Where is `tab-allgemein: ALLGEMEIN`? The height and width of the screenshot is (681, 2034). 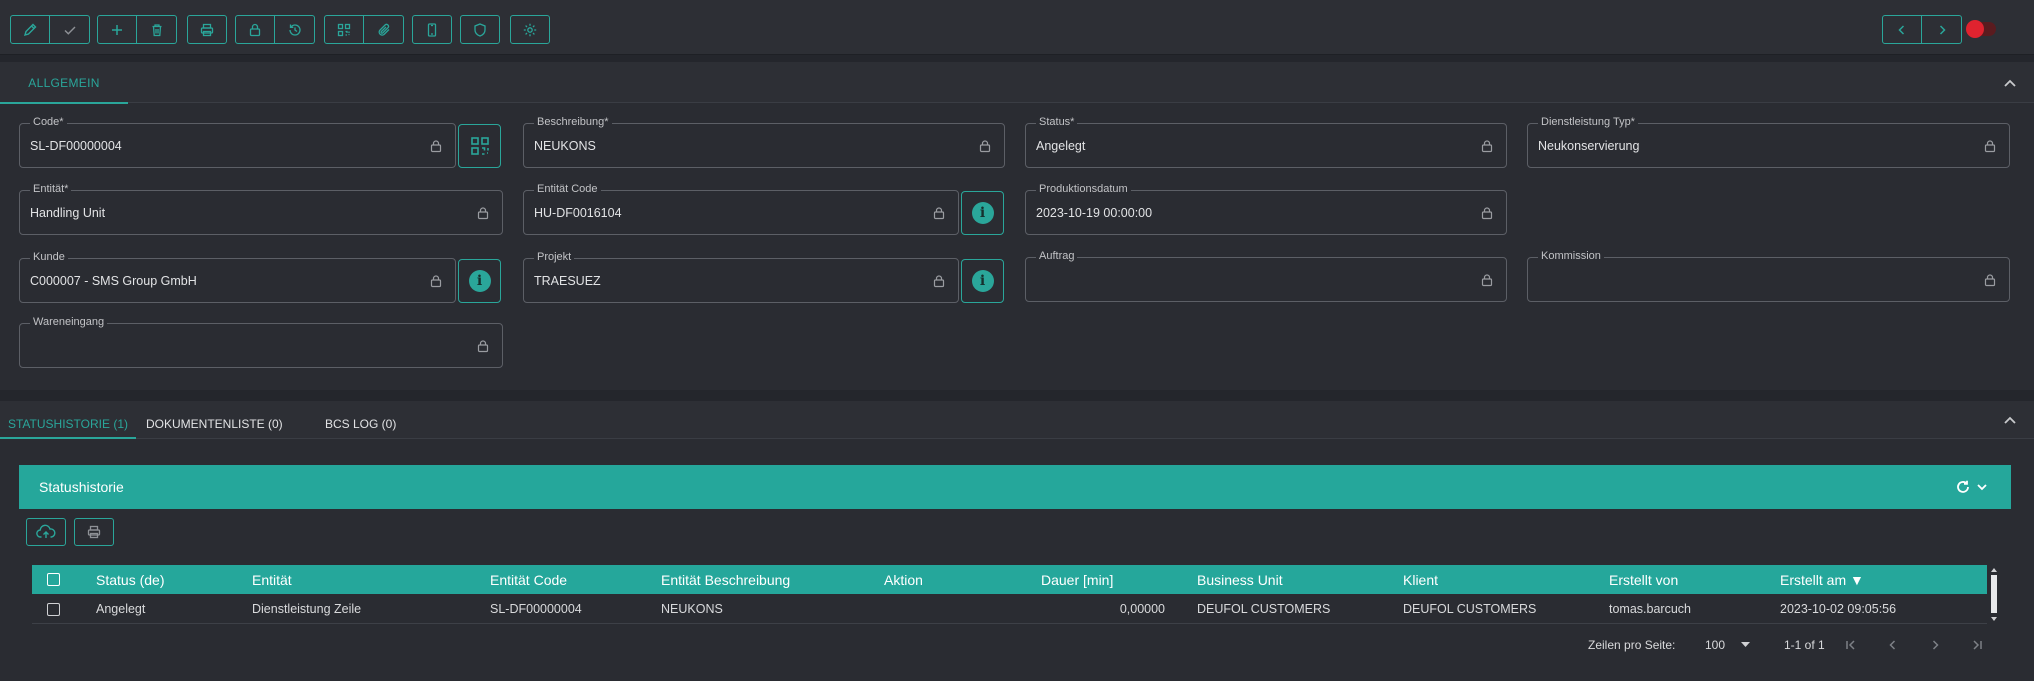 tab-allgemein: ALLGEMEIN is located at coordinates (64, 83).